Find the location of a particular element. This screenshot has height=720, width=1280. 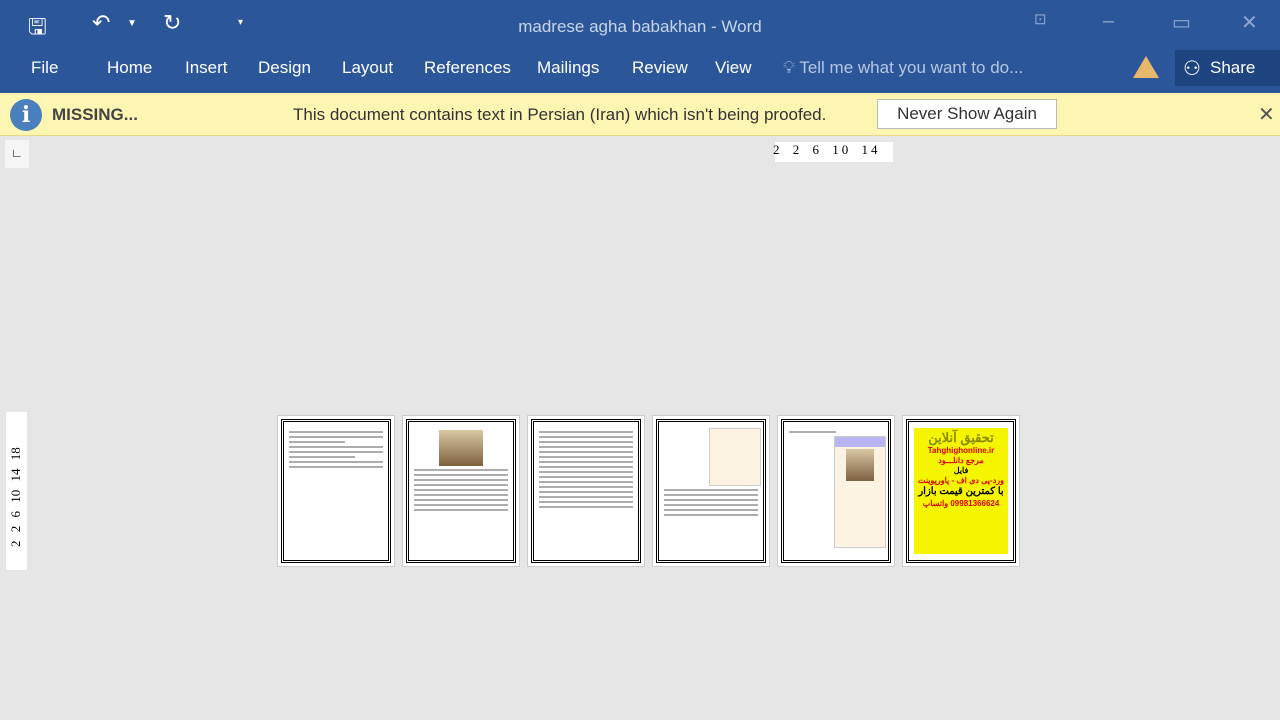

ad-line1: مرجع دانلـــود is located at coordinates (961, 461).